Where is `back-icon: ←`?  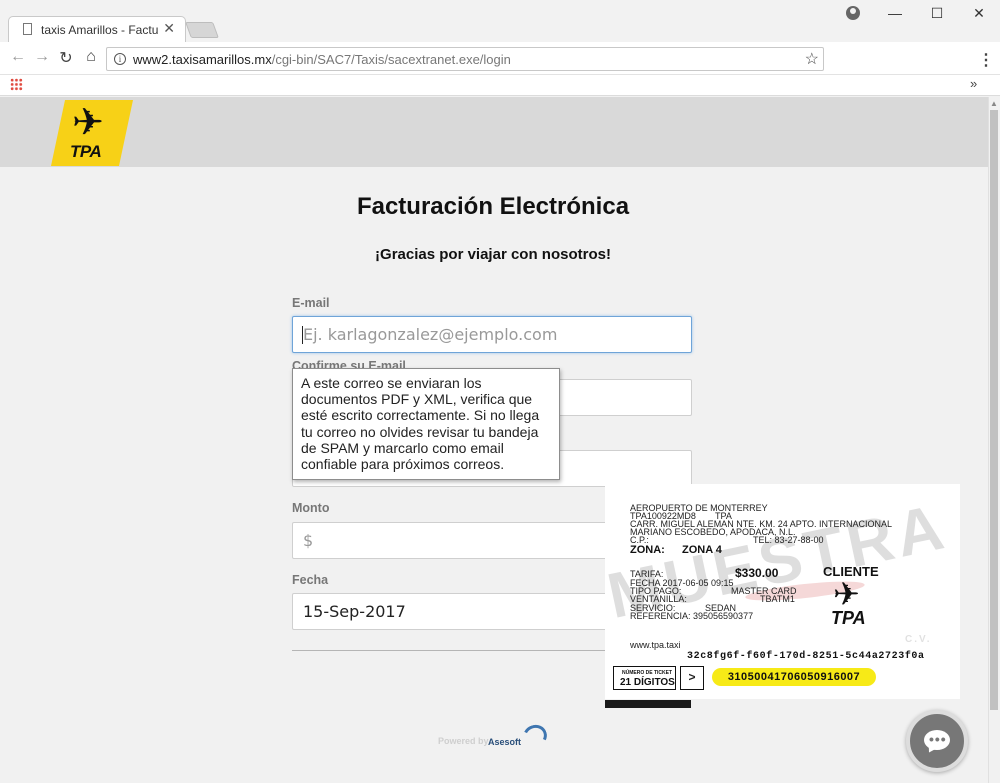 back-icon: ← is located at coordinates (18, 57).